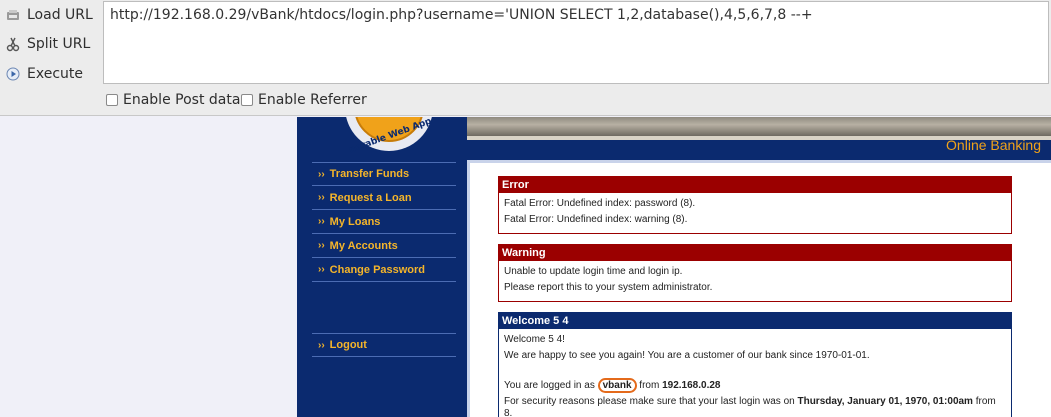 The height and width of the screenshot is (417, 1051). I want to click on logo: nerable Web App, so click(380, 136).